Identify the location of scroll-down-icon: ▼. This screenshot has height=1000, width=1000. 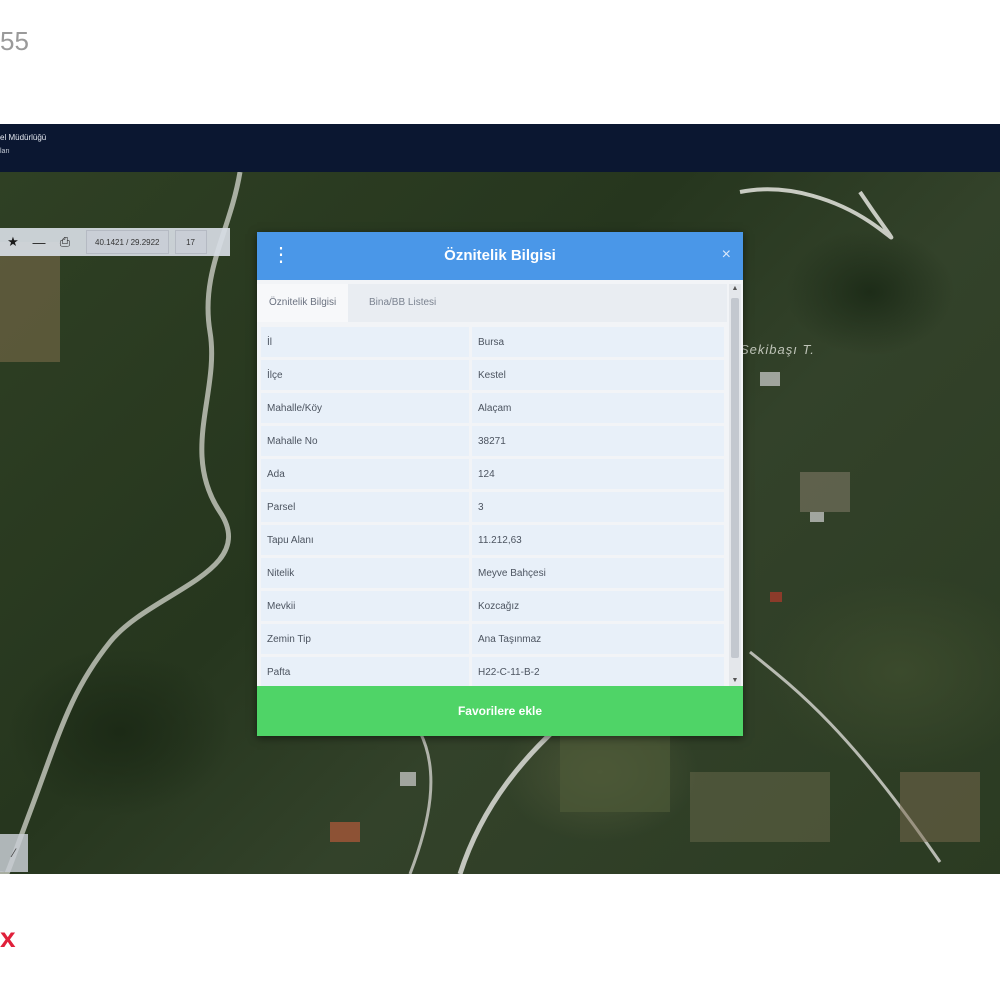
(735, 681).